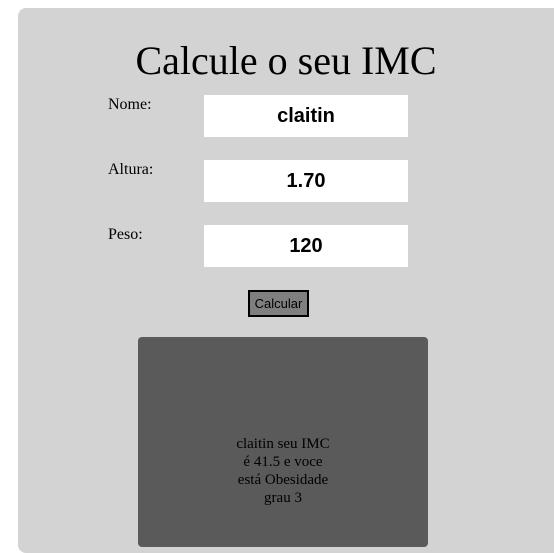 This screenshot has height=553, width=554. What do you see at coordinates (306, 116) in the screenshot?
I see `nome-input` at bounding box center [306, 116].